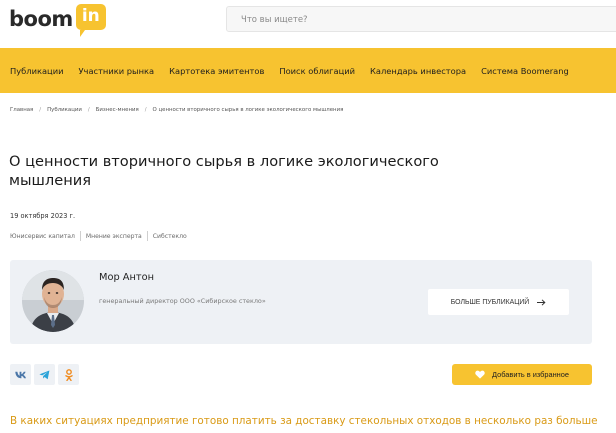 This screenshot has height=433, width=616. I want to click on search-input, so click(421, 20).